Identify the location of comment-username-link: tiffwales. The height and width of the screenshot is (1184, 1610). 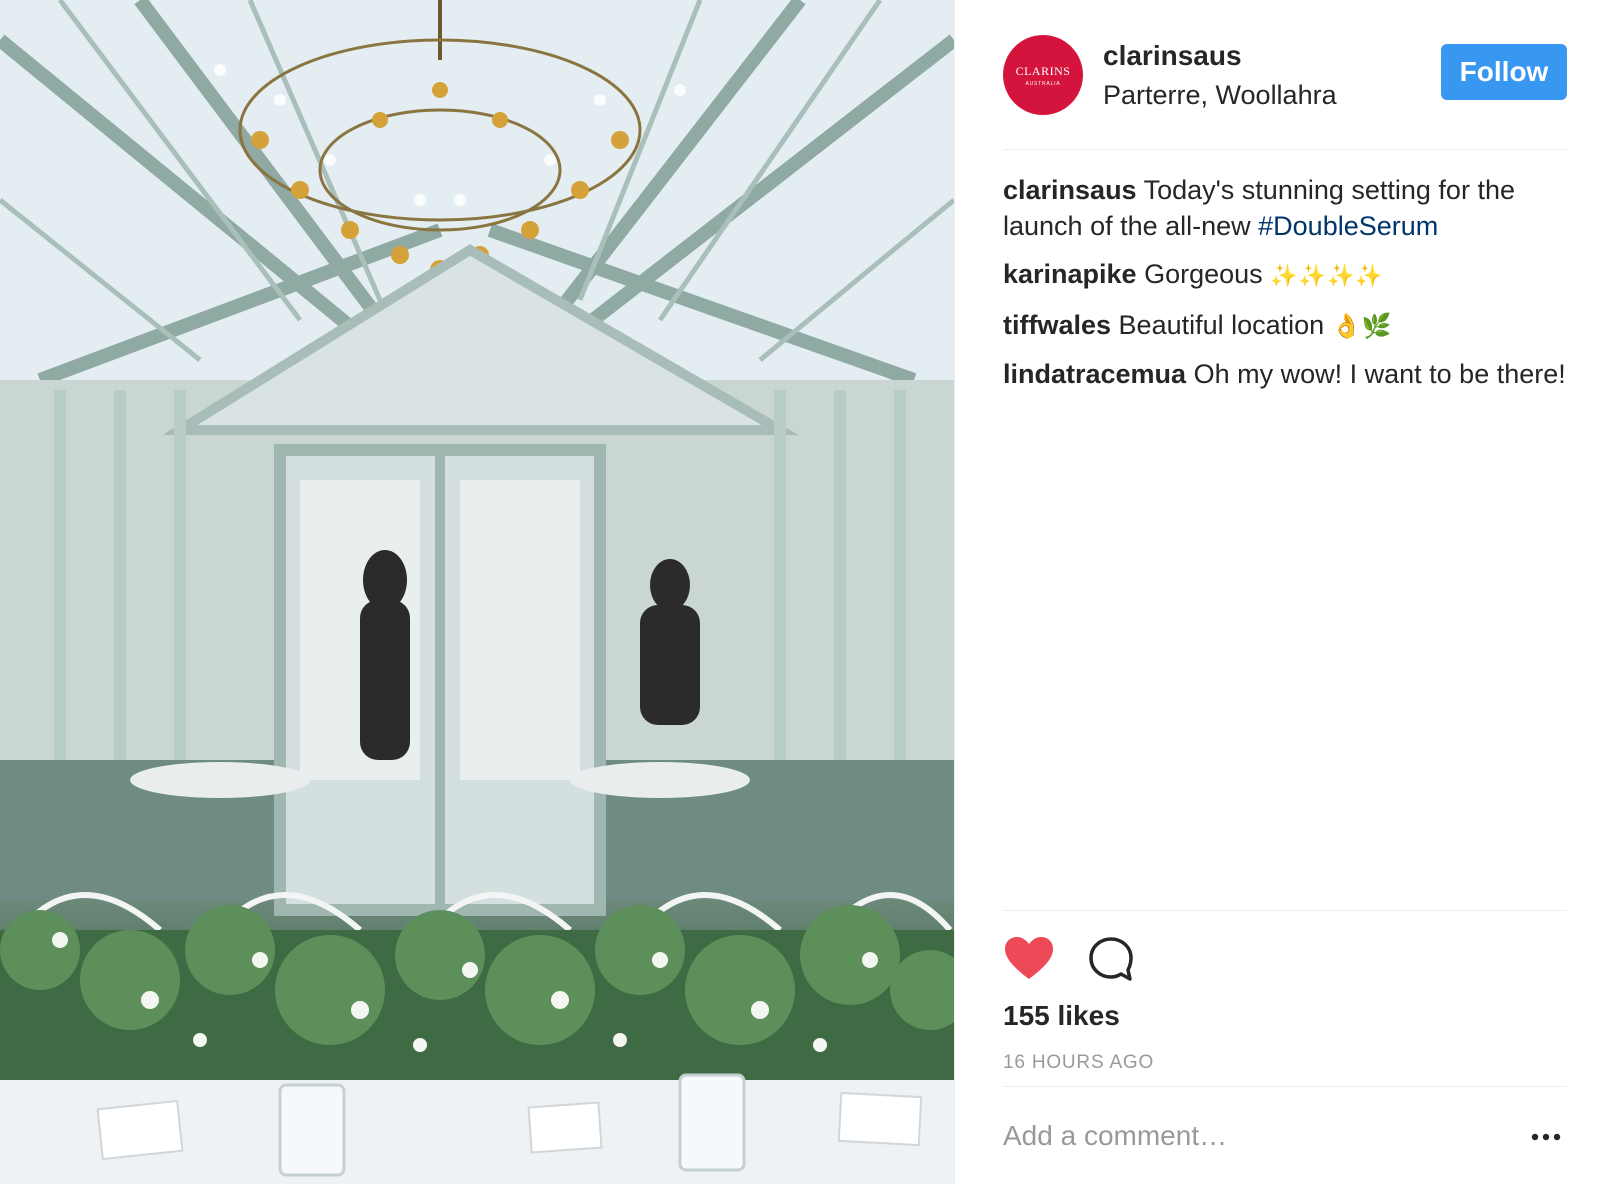
(1057, 325).